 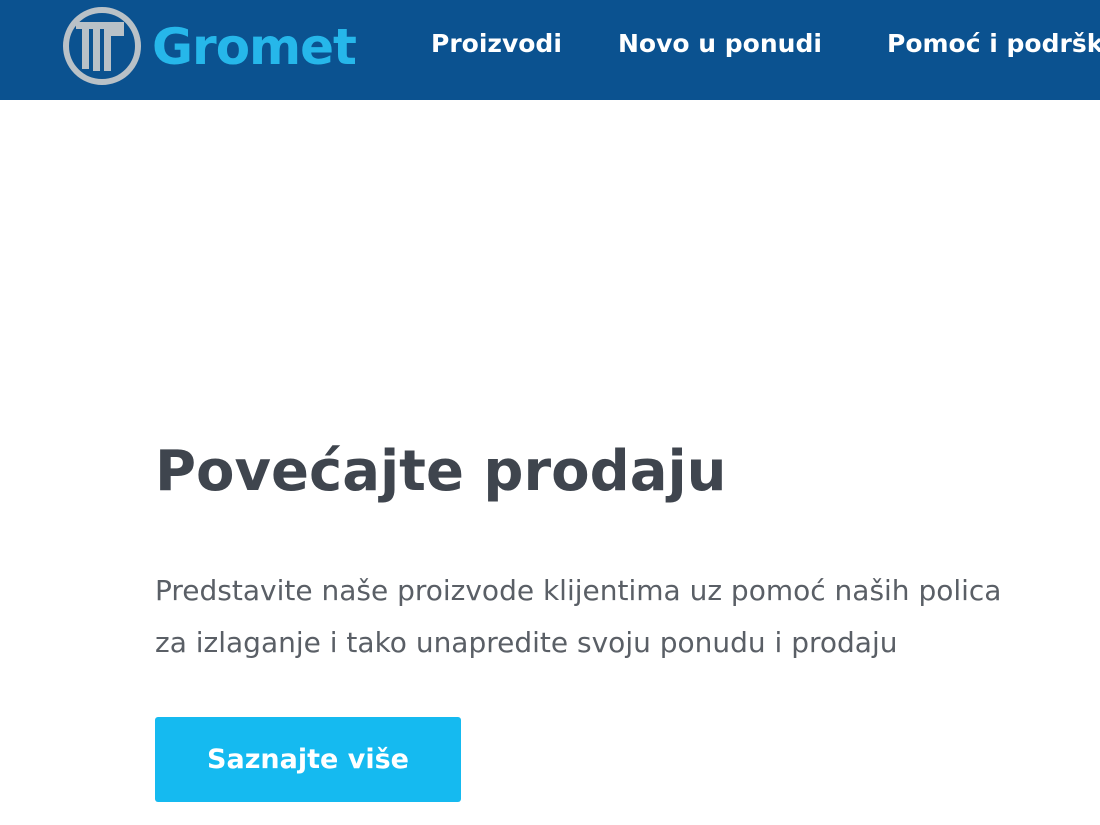 I want to click on learn-more-button: Saznajte više, so click(x=308, y=759).